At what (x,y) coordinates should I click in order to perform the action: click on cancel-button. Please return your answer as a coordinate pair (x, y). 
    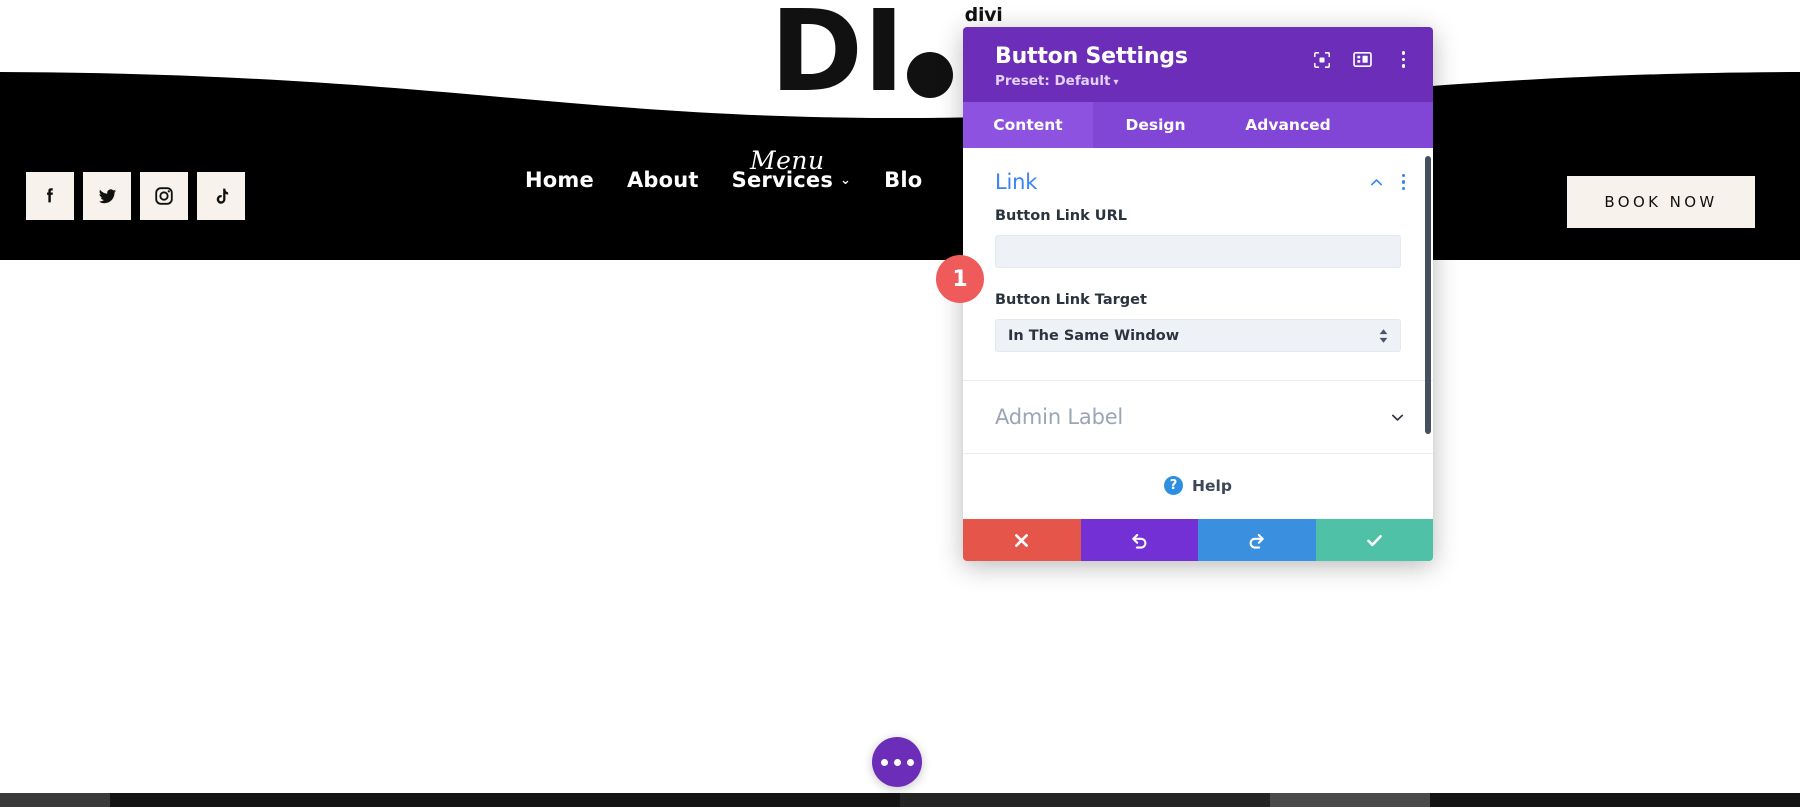
    Looking at the image, I should click on (1022, 540).